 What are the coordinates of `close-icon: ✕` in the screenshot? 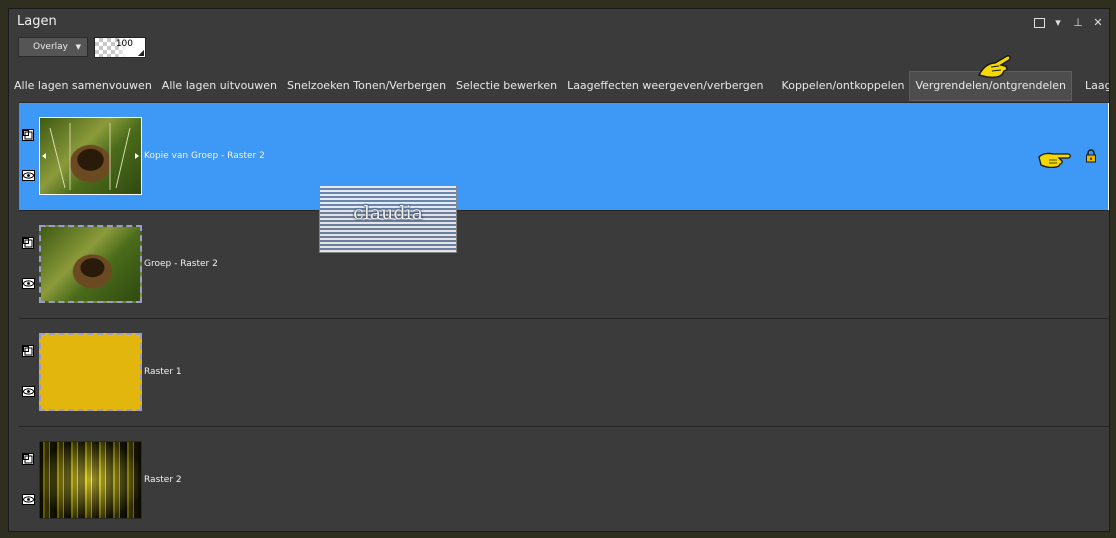 It's located at (1098, 22).